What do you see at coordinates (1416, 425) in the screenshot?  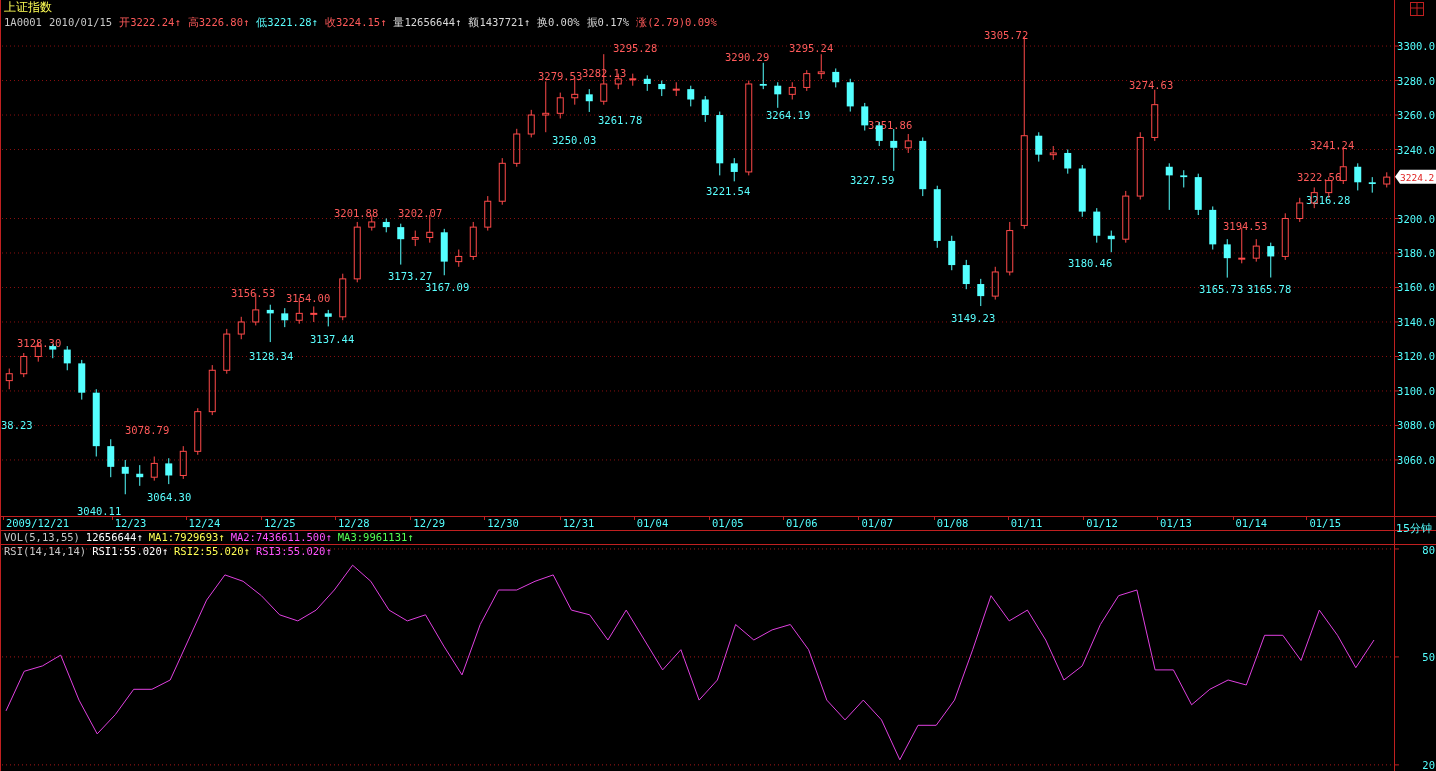 I see `axis-label: 3080.0` at bounding box center [1416, 425].